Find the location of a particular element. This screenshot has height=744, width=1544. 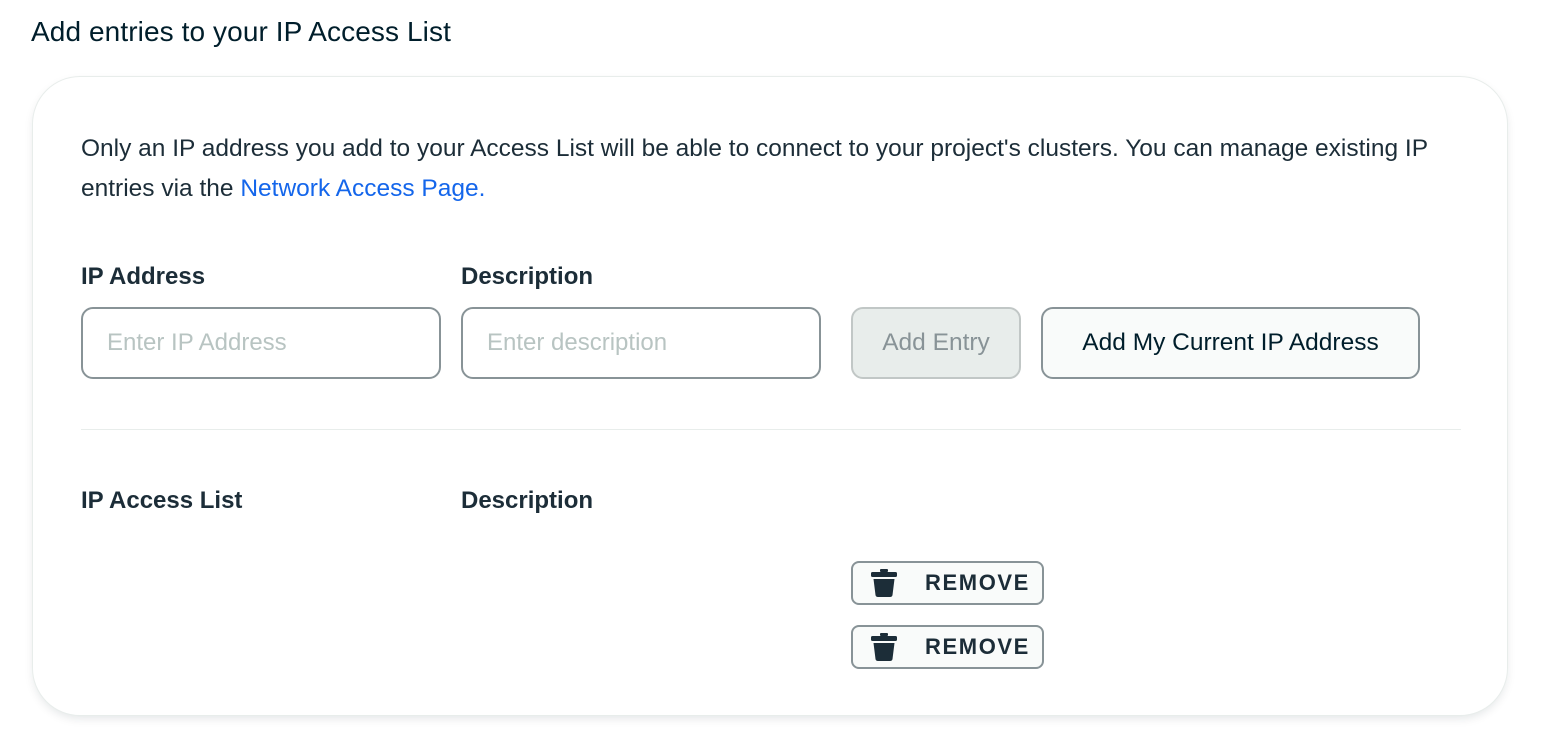

add-current-ip-button-label: Add My Current IP Address is located at coordinates (1230, 342).